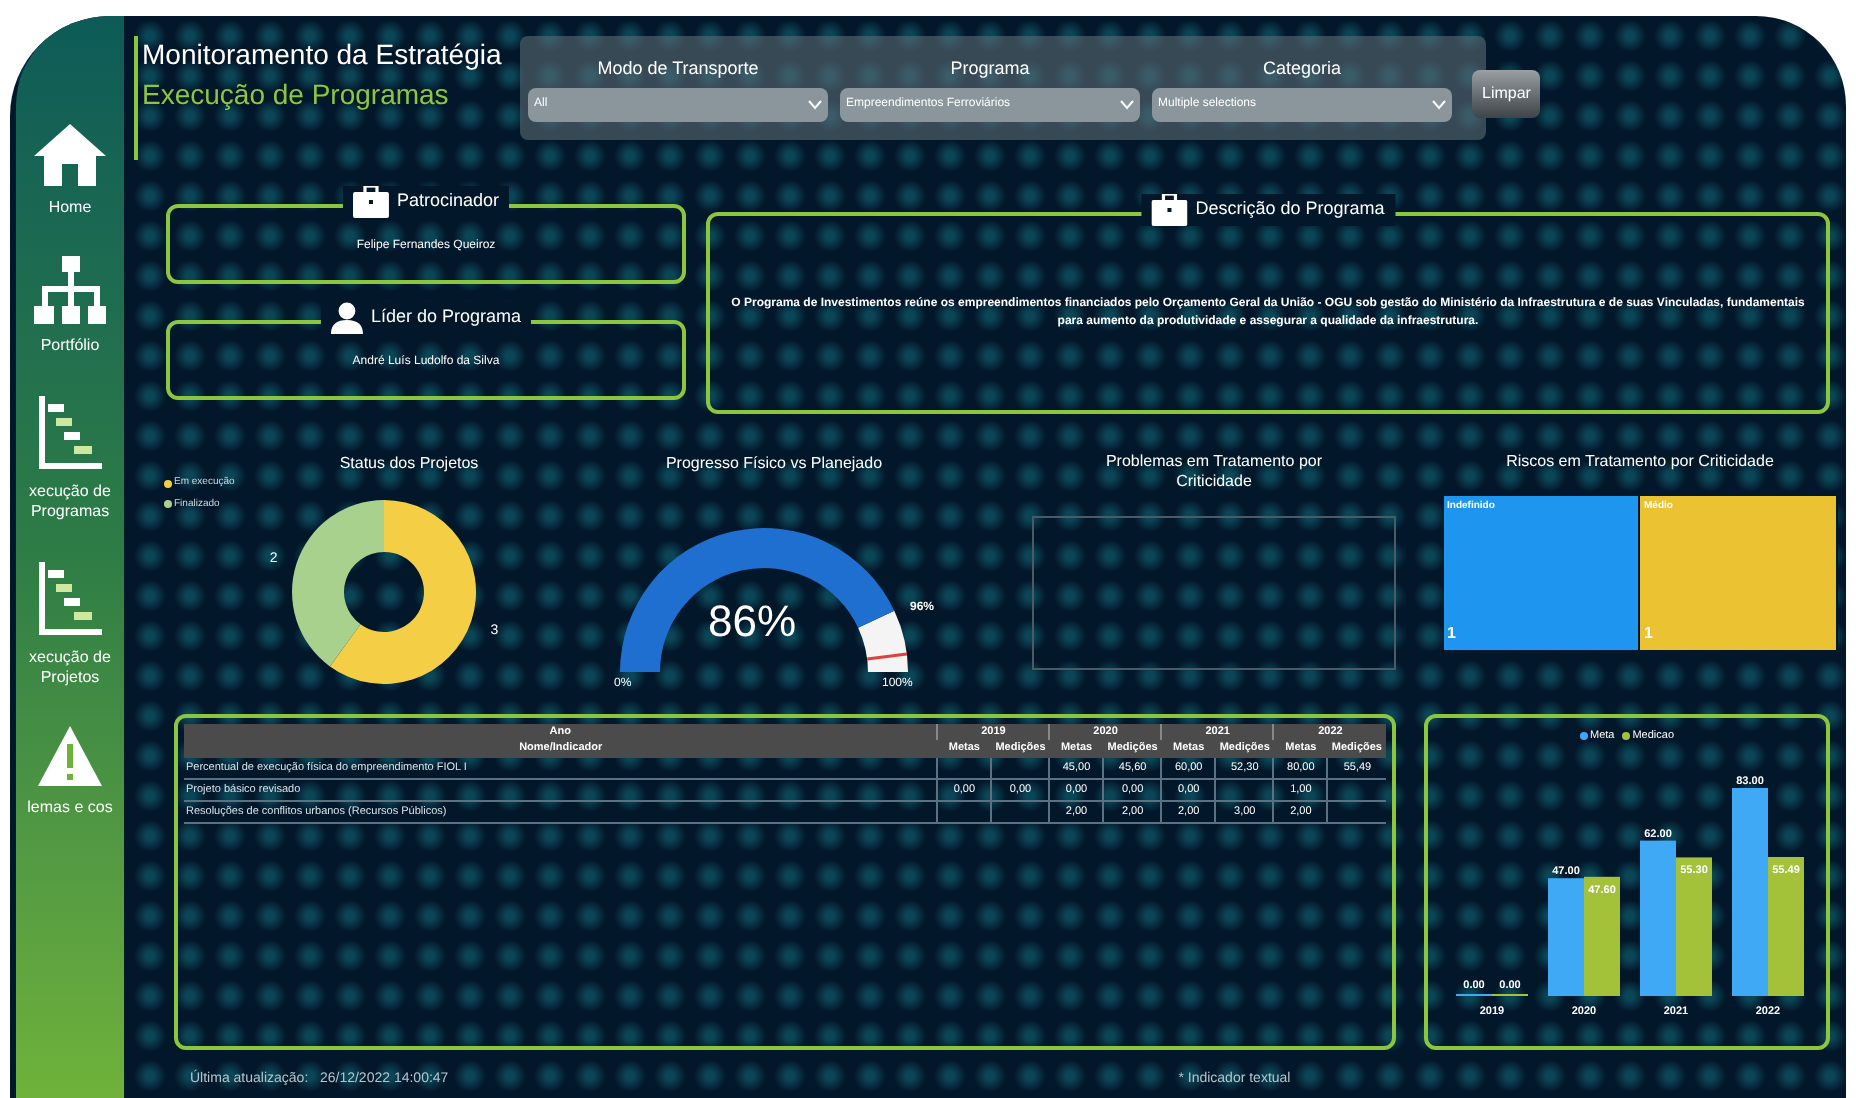 This screenshot has height=1098, width=1856. Describe the element at coordinates (1290, 209) in the screenshot. I see `card-title: Descrição do Programa` at that location.